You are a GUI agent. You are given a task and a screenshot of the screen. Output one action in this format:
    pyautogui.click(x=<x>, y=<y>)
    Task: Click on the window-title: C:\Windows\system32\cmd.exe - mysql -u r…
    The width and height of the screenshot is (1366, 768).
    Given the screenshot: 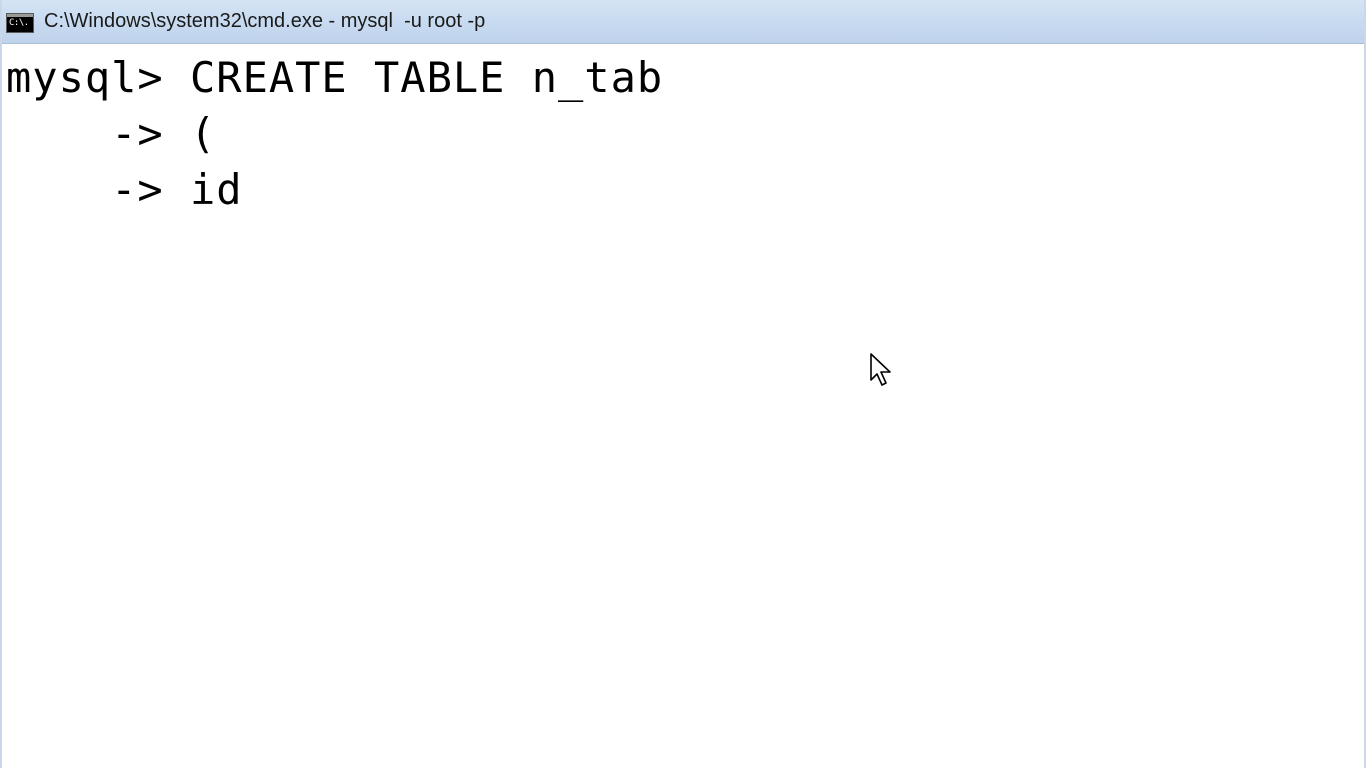 What is the action you would take?
    pyautogui.click(x=265, y=21)
    